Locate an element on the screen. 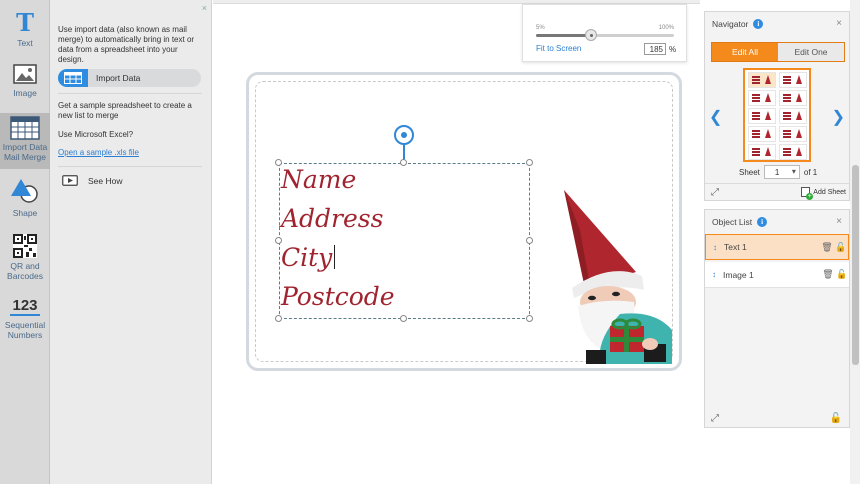  scrollbar-thumb is located at coordinates (855, 265).